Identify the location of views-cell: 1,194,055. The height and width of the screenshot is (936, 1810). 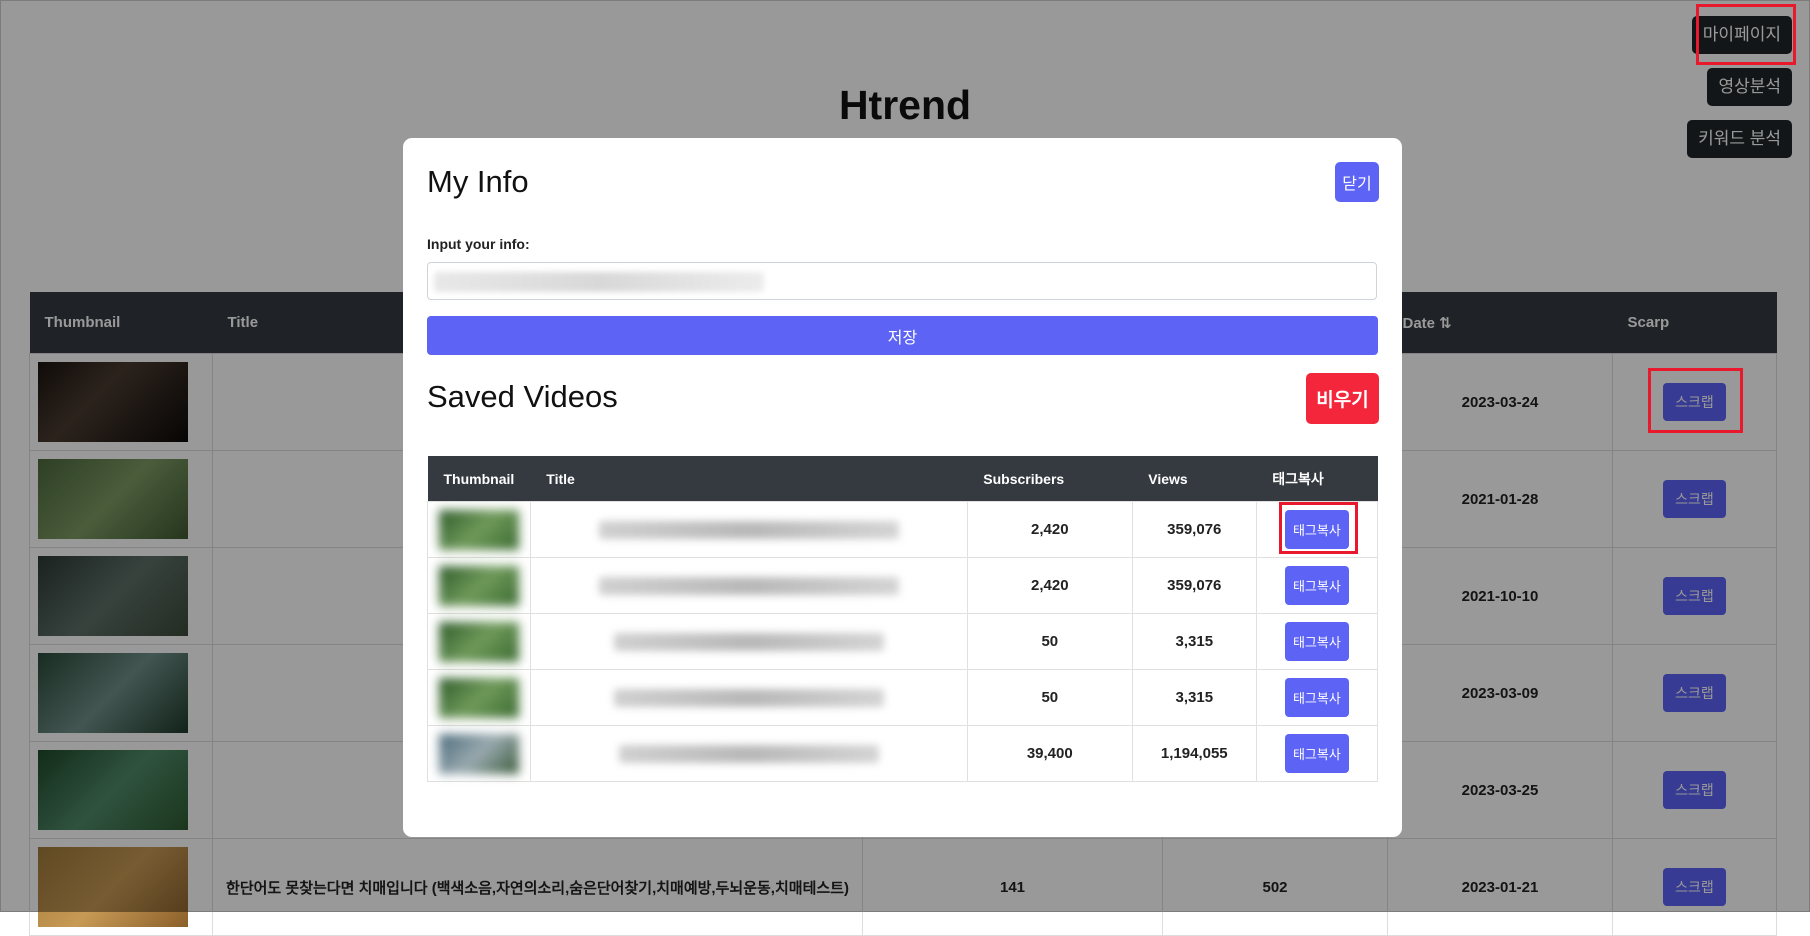
(1194, 753).